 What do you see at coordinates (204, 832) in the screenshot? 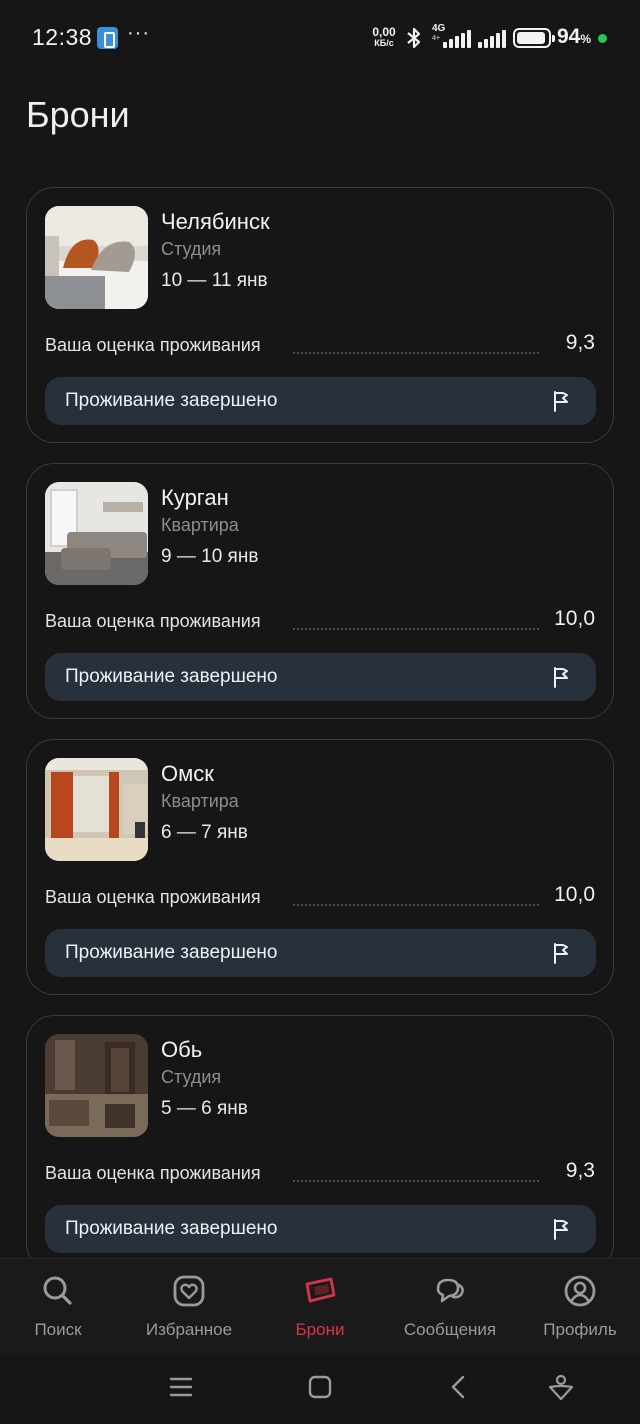
I see `booking-dates: 6 — 7 янв` at bounding box center [204, 832].